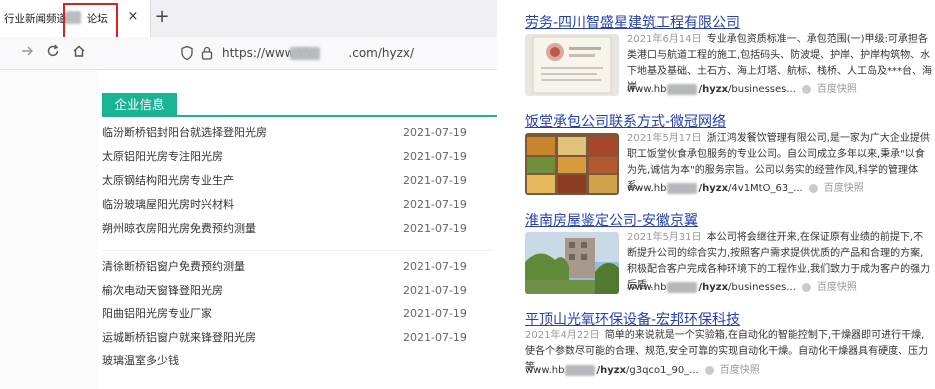  I want to click on section-divider, so click(299, 116).